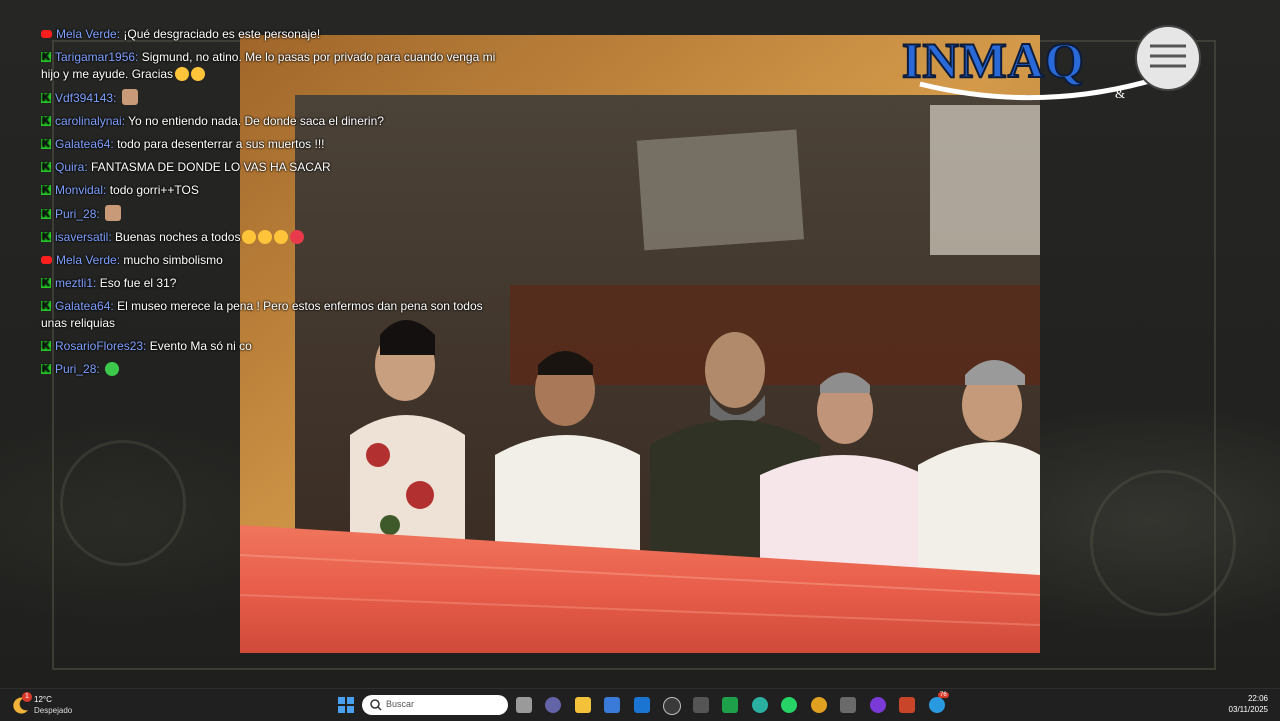  Describe the element at coordinates (211, 167) in the screenshot. I see `chat-text: FANTASMA DE DONDE LO VAS HA SACAR` at that location.